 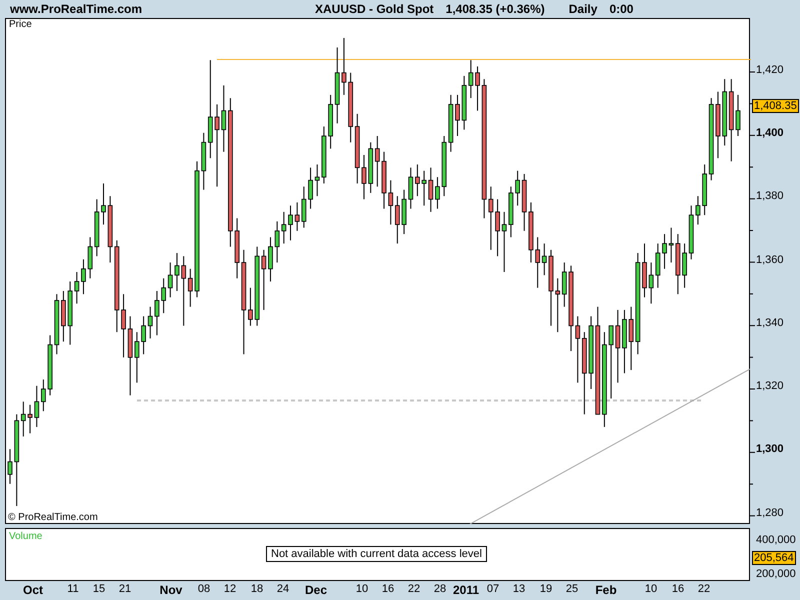 I want to click on price-axis-label: 1,320, so click(x=770, y=386).